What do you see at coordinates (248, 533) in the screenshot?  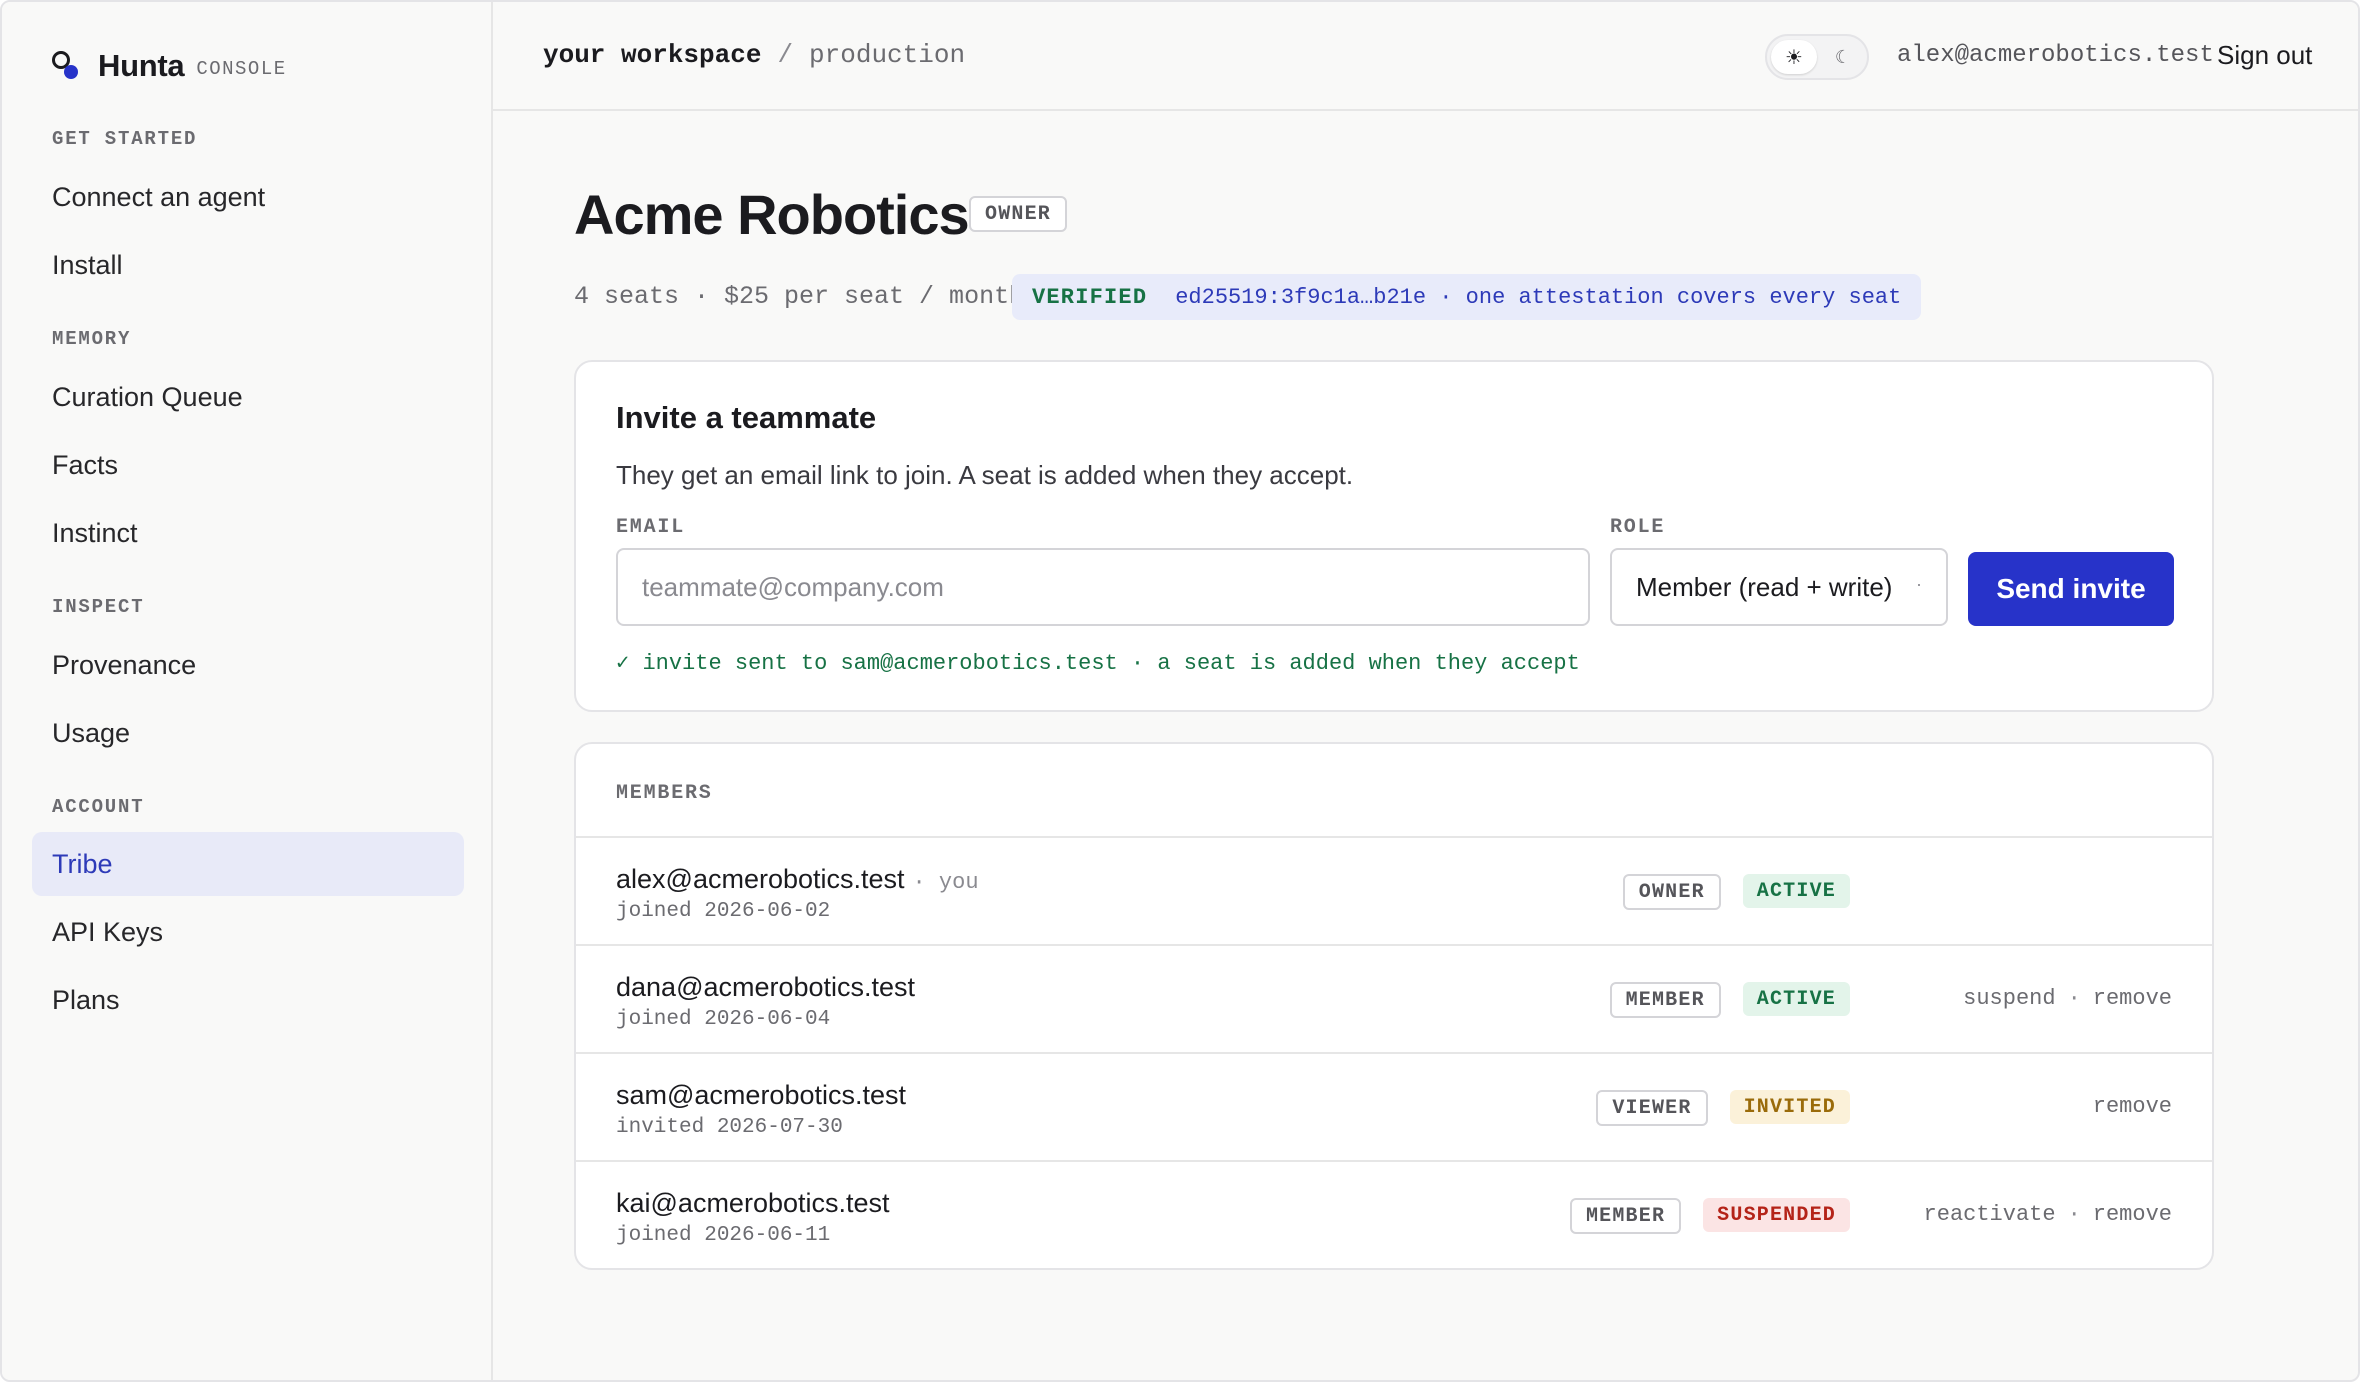 I see `sidebar-item-instinct: Instinct` at bounding box center [248, 533].